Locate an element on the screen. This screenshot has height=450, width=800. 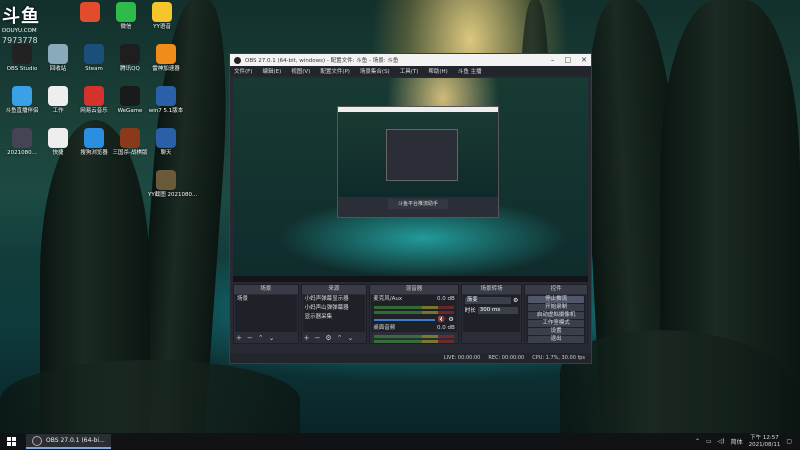
nested-preview-window: 斗鱼平台推流助手 is located at coordinates (418, 162).